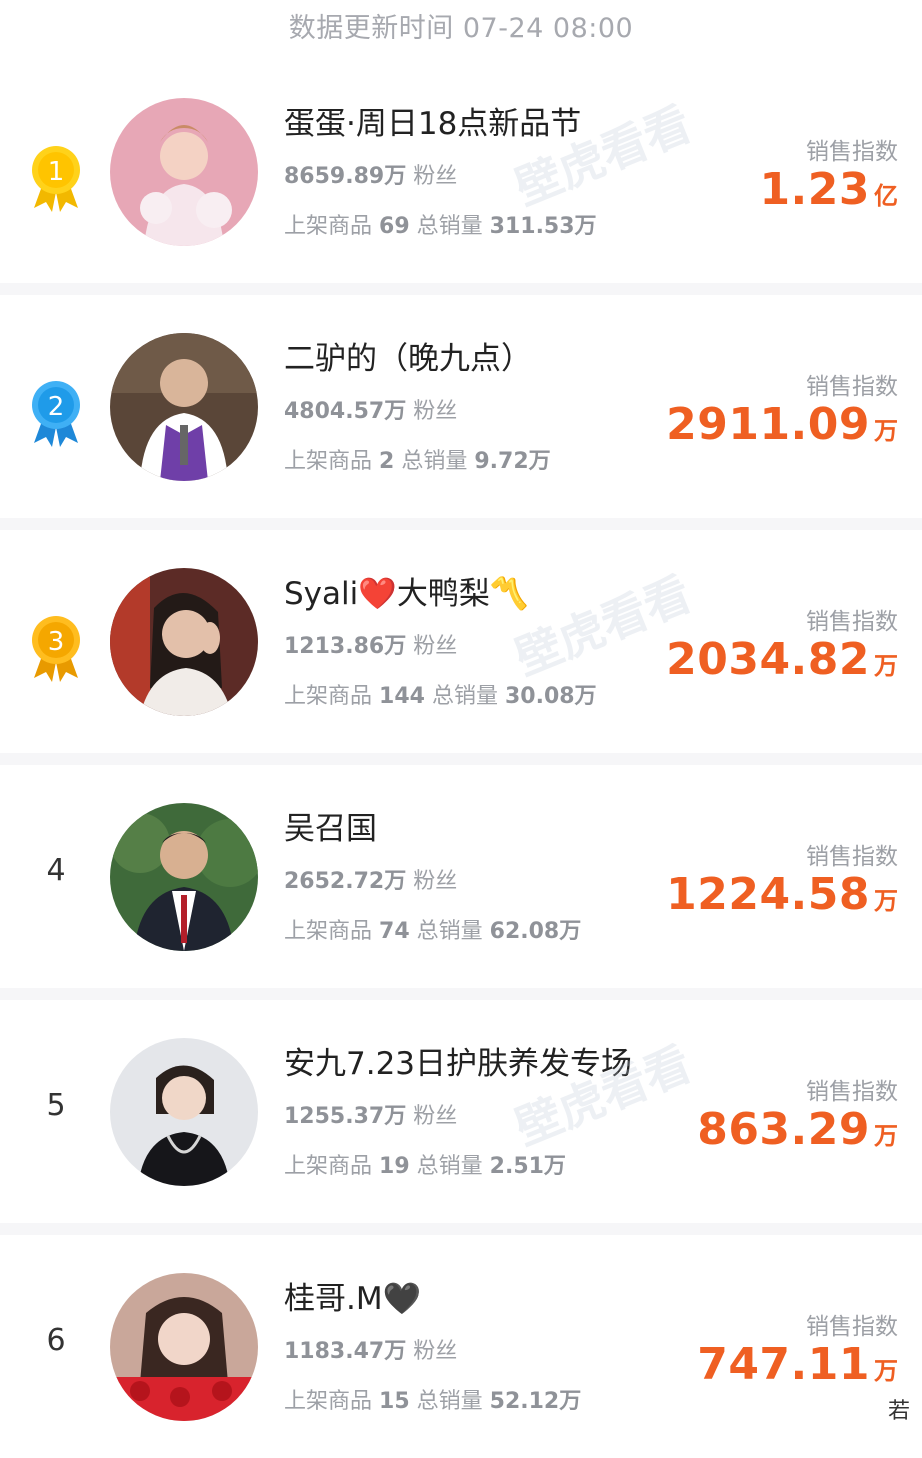  I want to click on fans-count: 2652.72万 粉丝, so click(371, 881).